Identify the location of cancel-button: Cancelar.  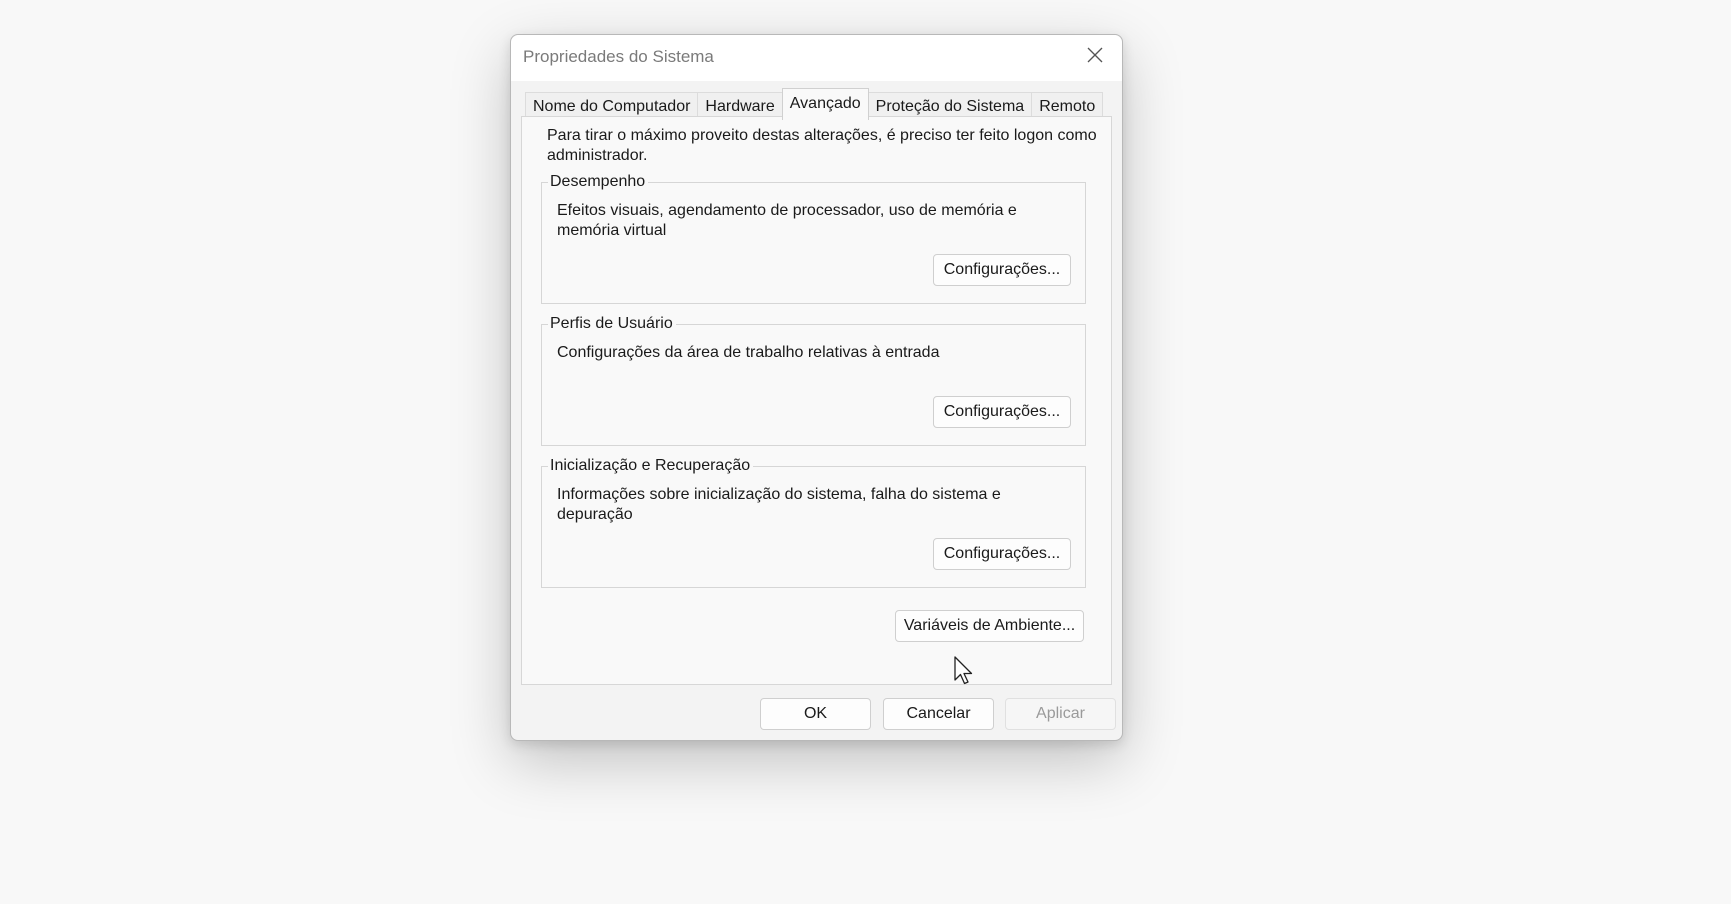
(938, 714).